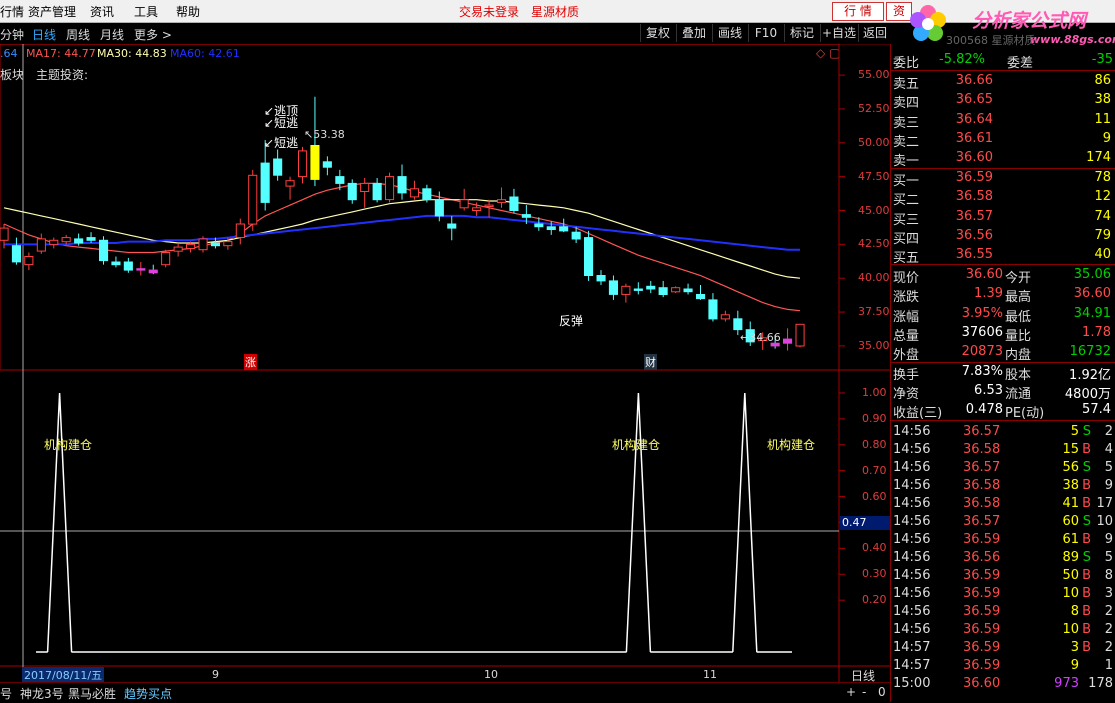 This screenshot has width=1115, height=703. I want to click on tick-row: 15:00 36.60 973 178, so click(1003, 685).